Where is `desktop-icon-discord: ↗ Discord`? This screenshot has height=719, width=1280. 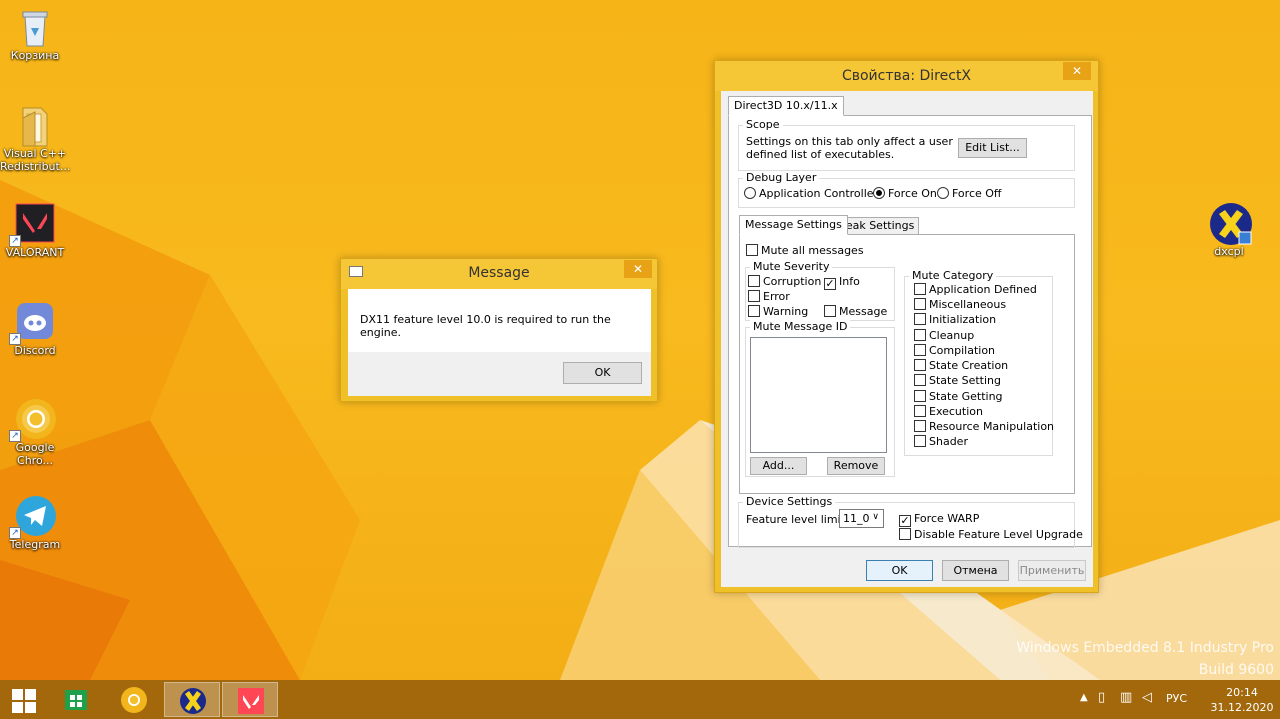 desktop-icon-discord: ↗ Discord is located at coordinates (35, 329).